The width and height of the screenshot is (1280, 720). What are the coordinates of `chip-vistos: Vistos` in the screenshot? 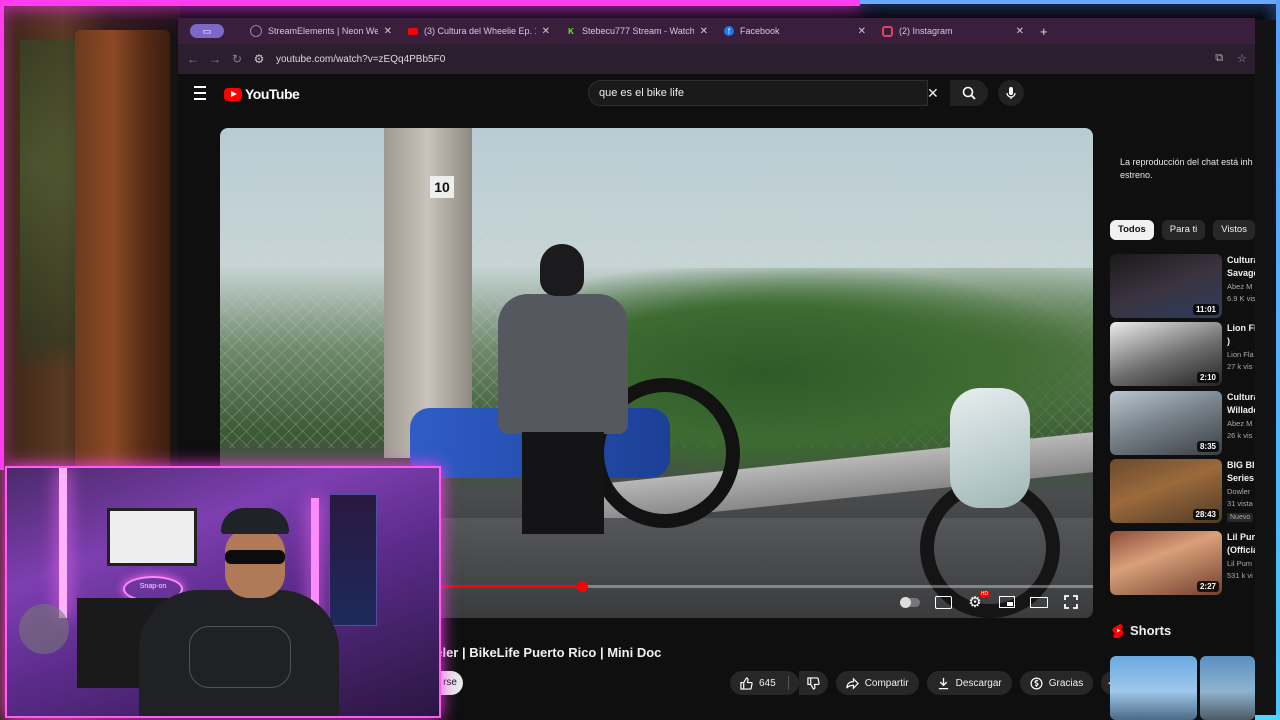 It's located at (1234, 230).